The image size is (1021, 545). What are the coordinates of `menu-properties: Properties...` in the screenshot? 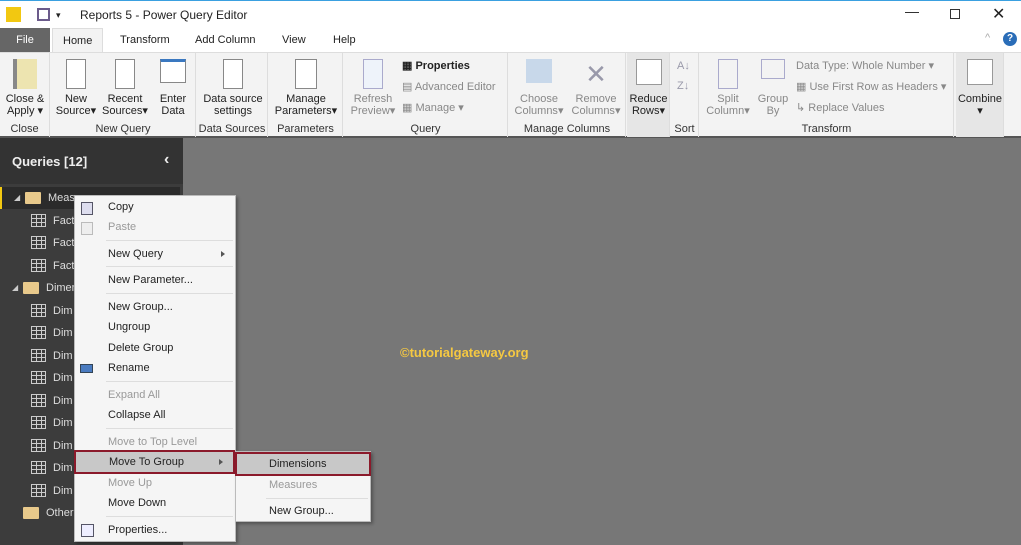 It's located at (155, 530).